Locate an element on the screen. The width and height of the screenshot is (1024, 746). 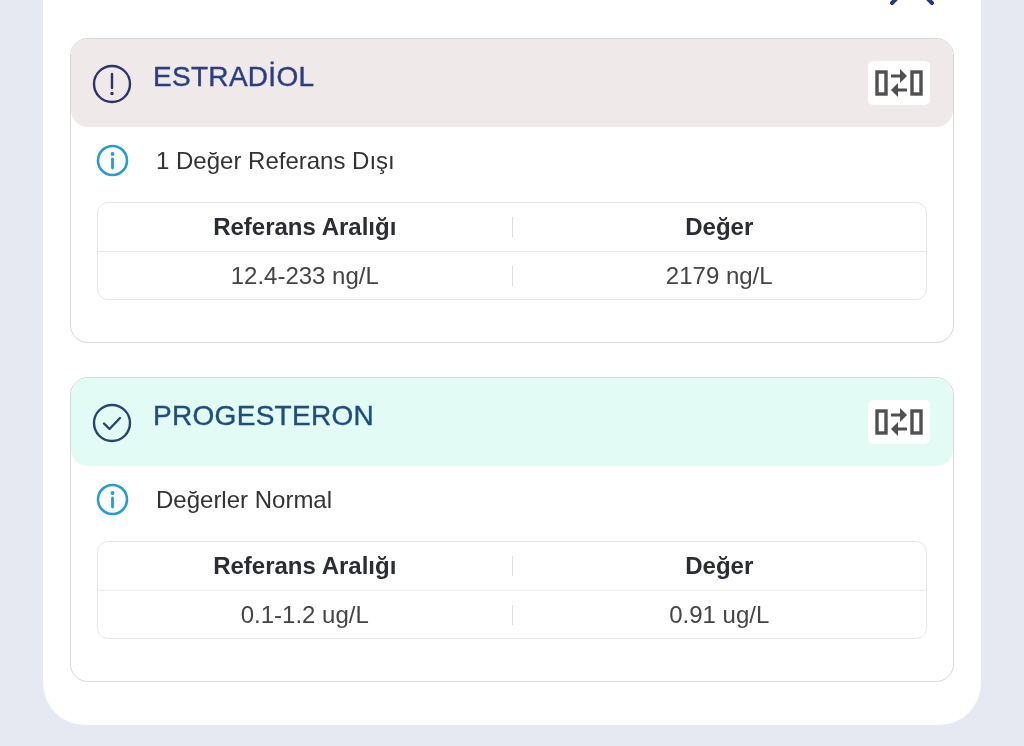
test-name: PROGESTERON is located at coordinates (264, 416).